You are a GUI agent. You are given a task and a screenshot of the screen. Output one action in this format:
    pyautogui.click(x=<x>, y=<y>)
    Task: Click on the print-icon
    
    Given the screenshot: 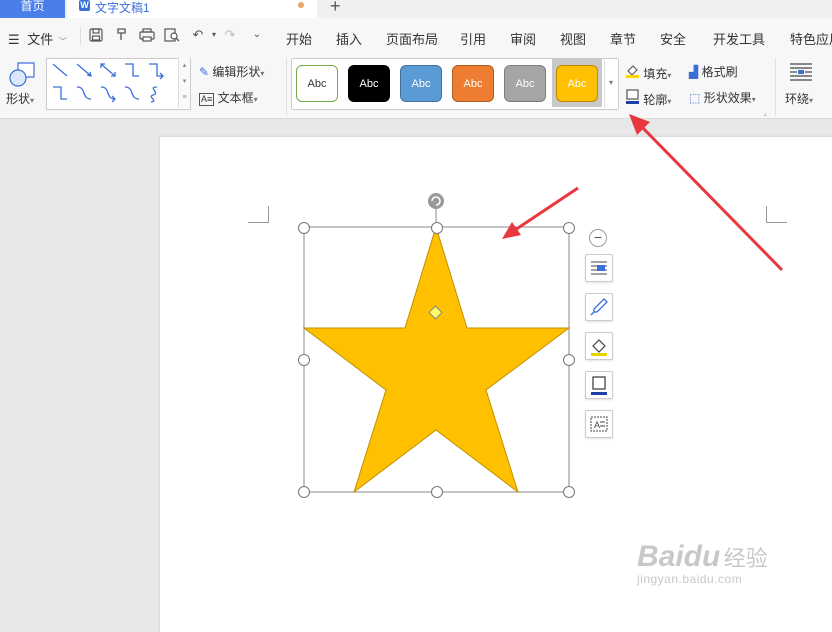 What is the action you would take?
    pyautogui.click(x=147, y=35)
    